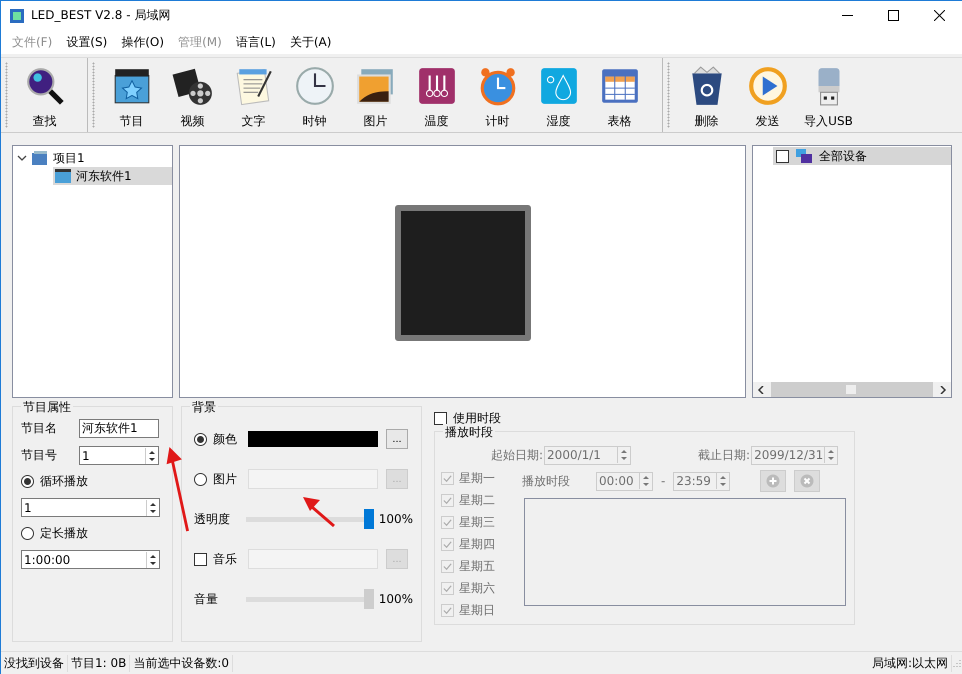 The height and width of the screenshot is (674, 962). I want to click on scrollbar-thumb, so click(851, 389).